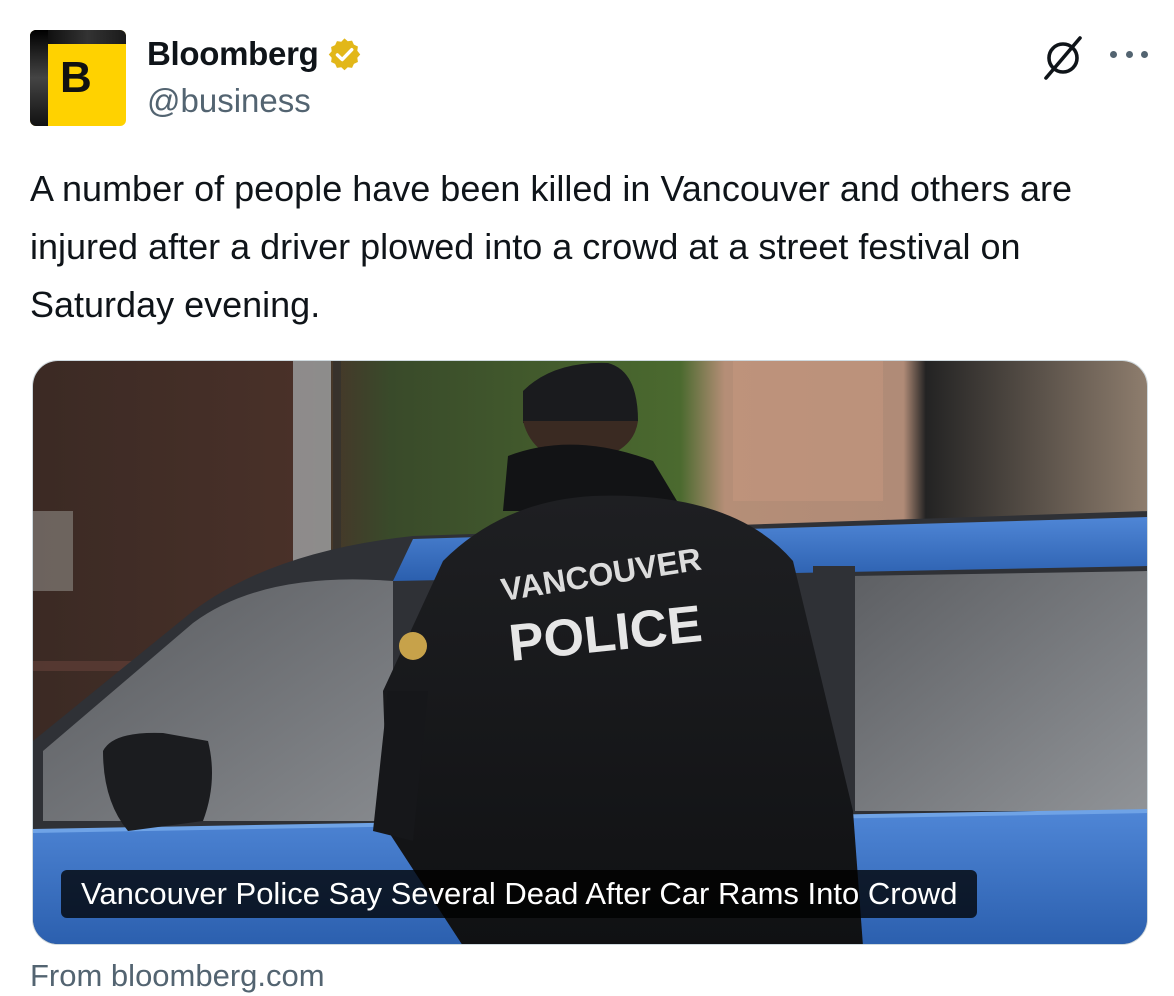 This screenshot has height=996, width=1174. I want to click on more-options-icon, so click(1129, 54).